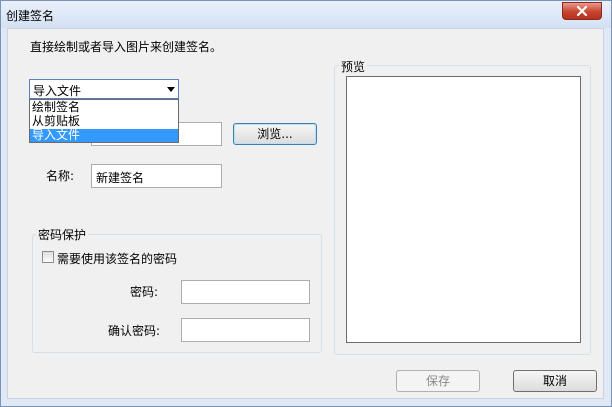  I want to click on close-button, so click(582, 11).